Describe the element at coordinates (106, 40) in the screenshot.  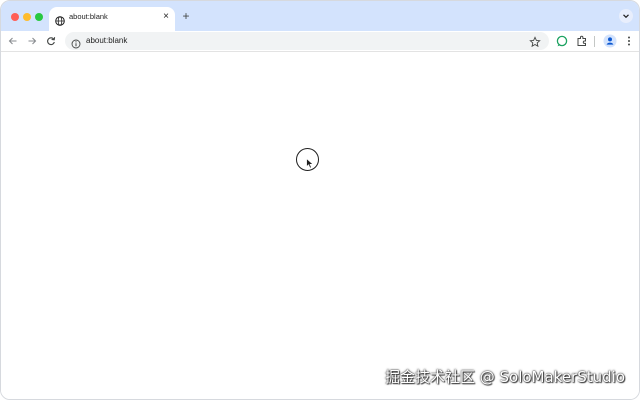
I see `url-text: about:blank` at that location.